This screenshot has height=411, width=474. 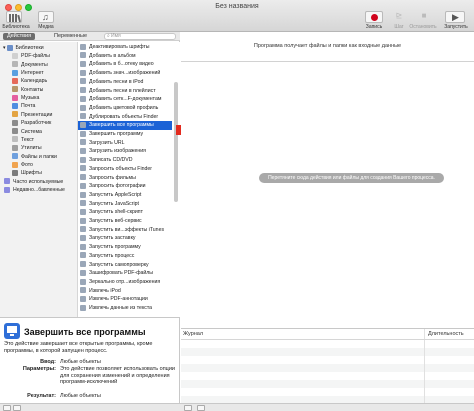 I want to click on action-item: Дублировать объекты Finder, so click(x=125, y=117).